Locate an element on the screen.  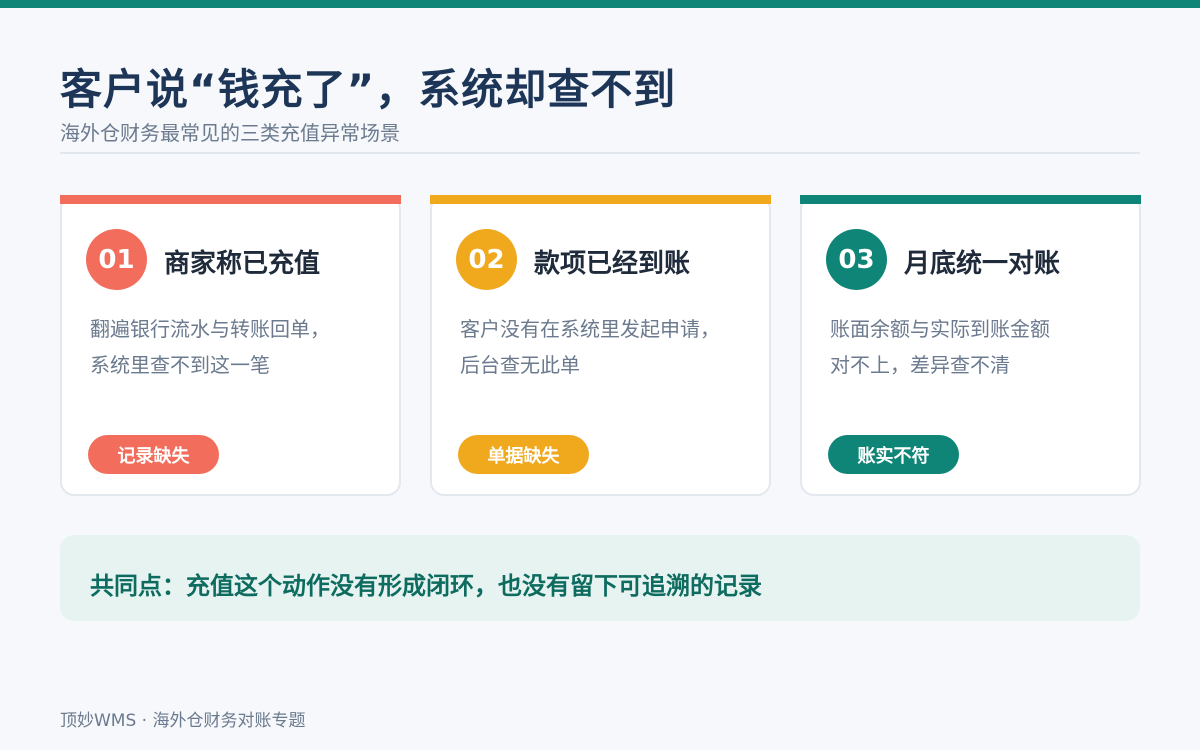
scenario-card-2: 02 款项已经到账 客户没有在系统里发起申请， 后台查无此单 单据缺失 is located at coordinates (600, 345).